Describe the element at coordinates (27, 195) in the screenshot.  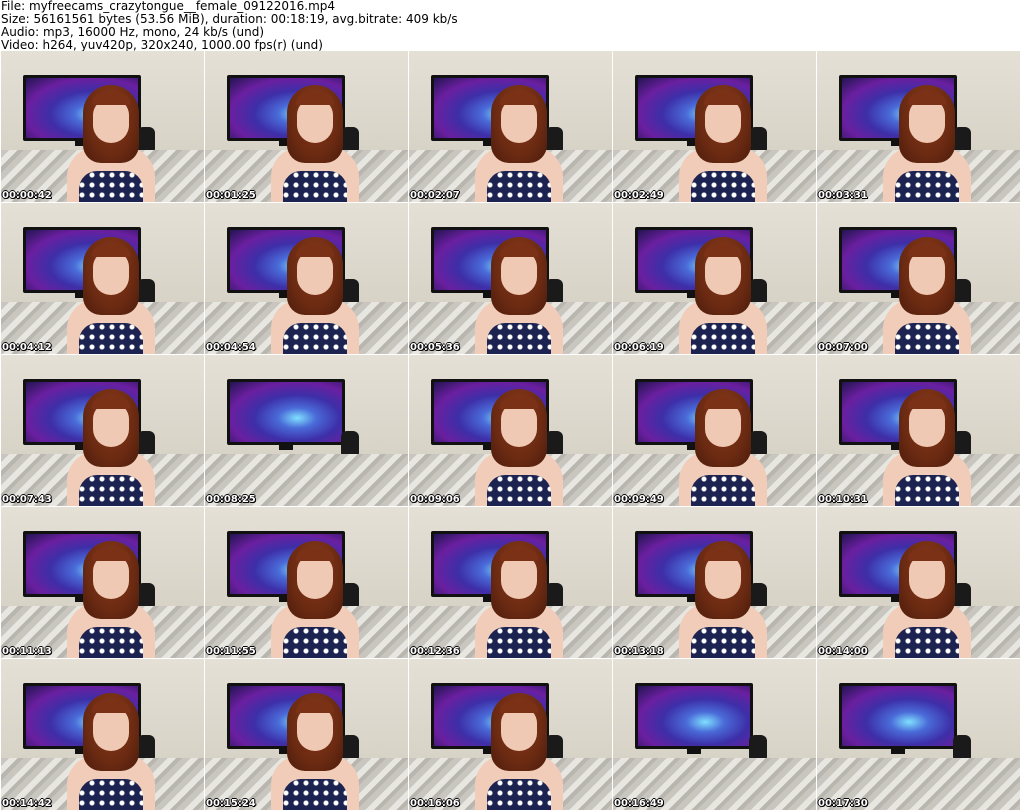
I see `thumbnail-timestamp: 00:00:42` at that location.